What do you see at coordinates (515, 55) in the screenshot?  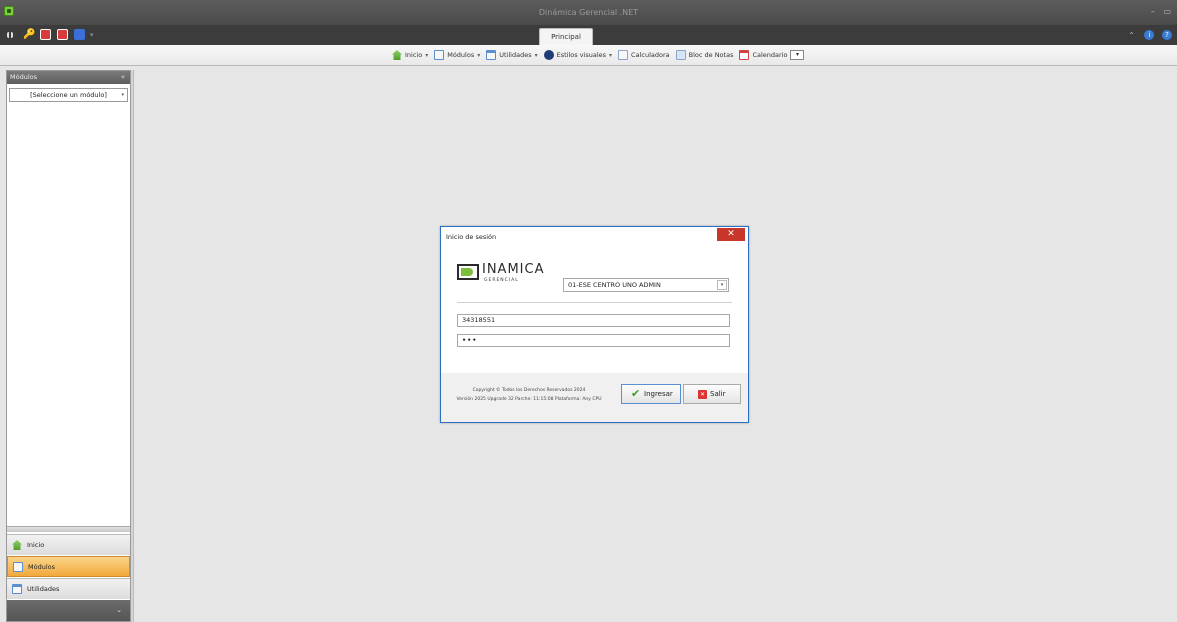 I see `ribbon-utilidades-label: Utilidades` at bounding box center [515, 55].